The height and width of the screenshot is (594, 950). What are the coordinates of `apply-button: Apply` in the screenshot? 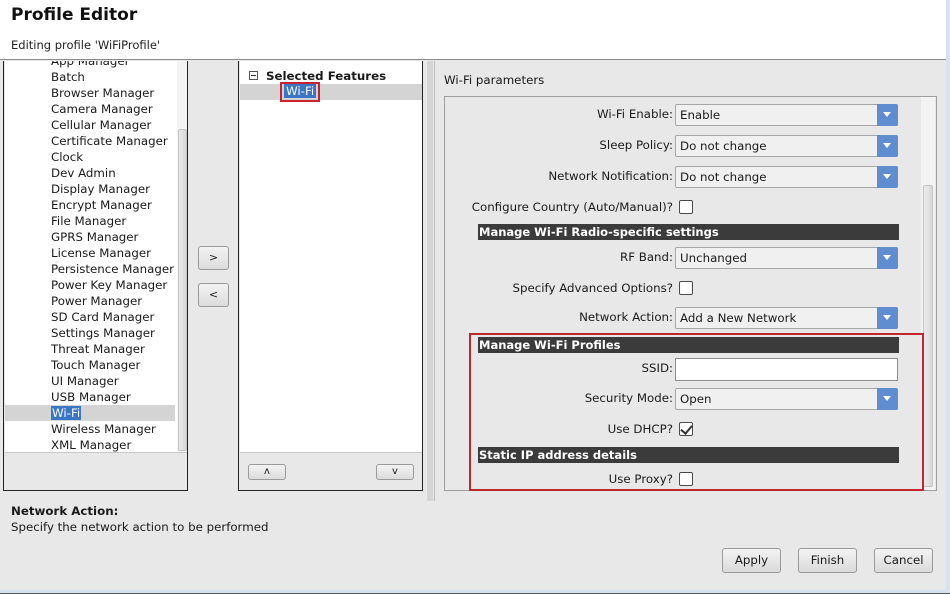 It's located at (751, 560).